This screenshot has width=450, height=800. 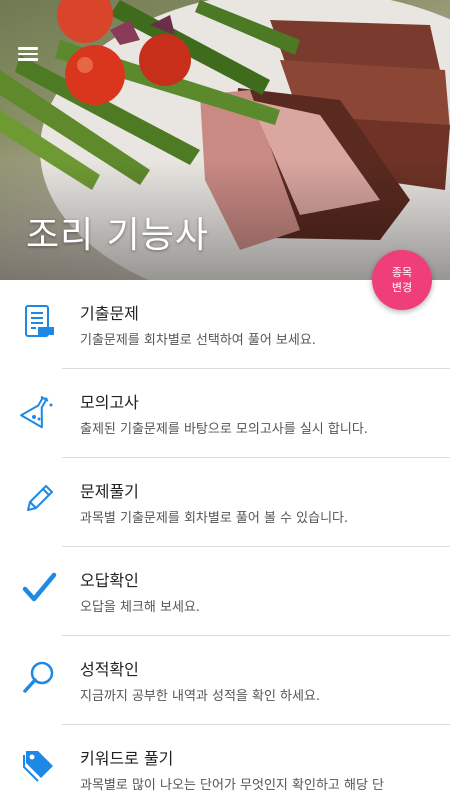 I want to click on tag-icon, so click(x=38, y=766).